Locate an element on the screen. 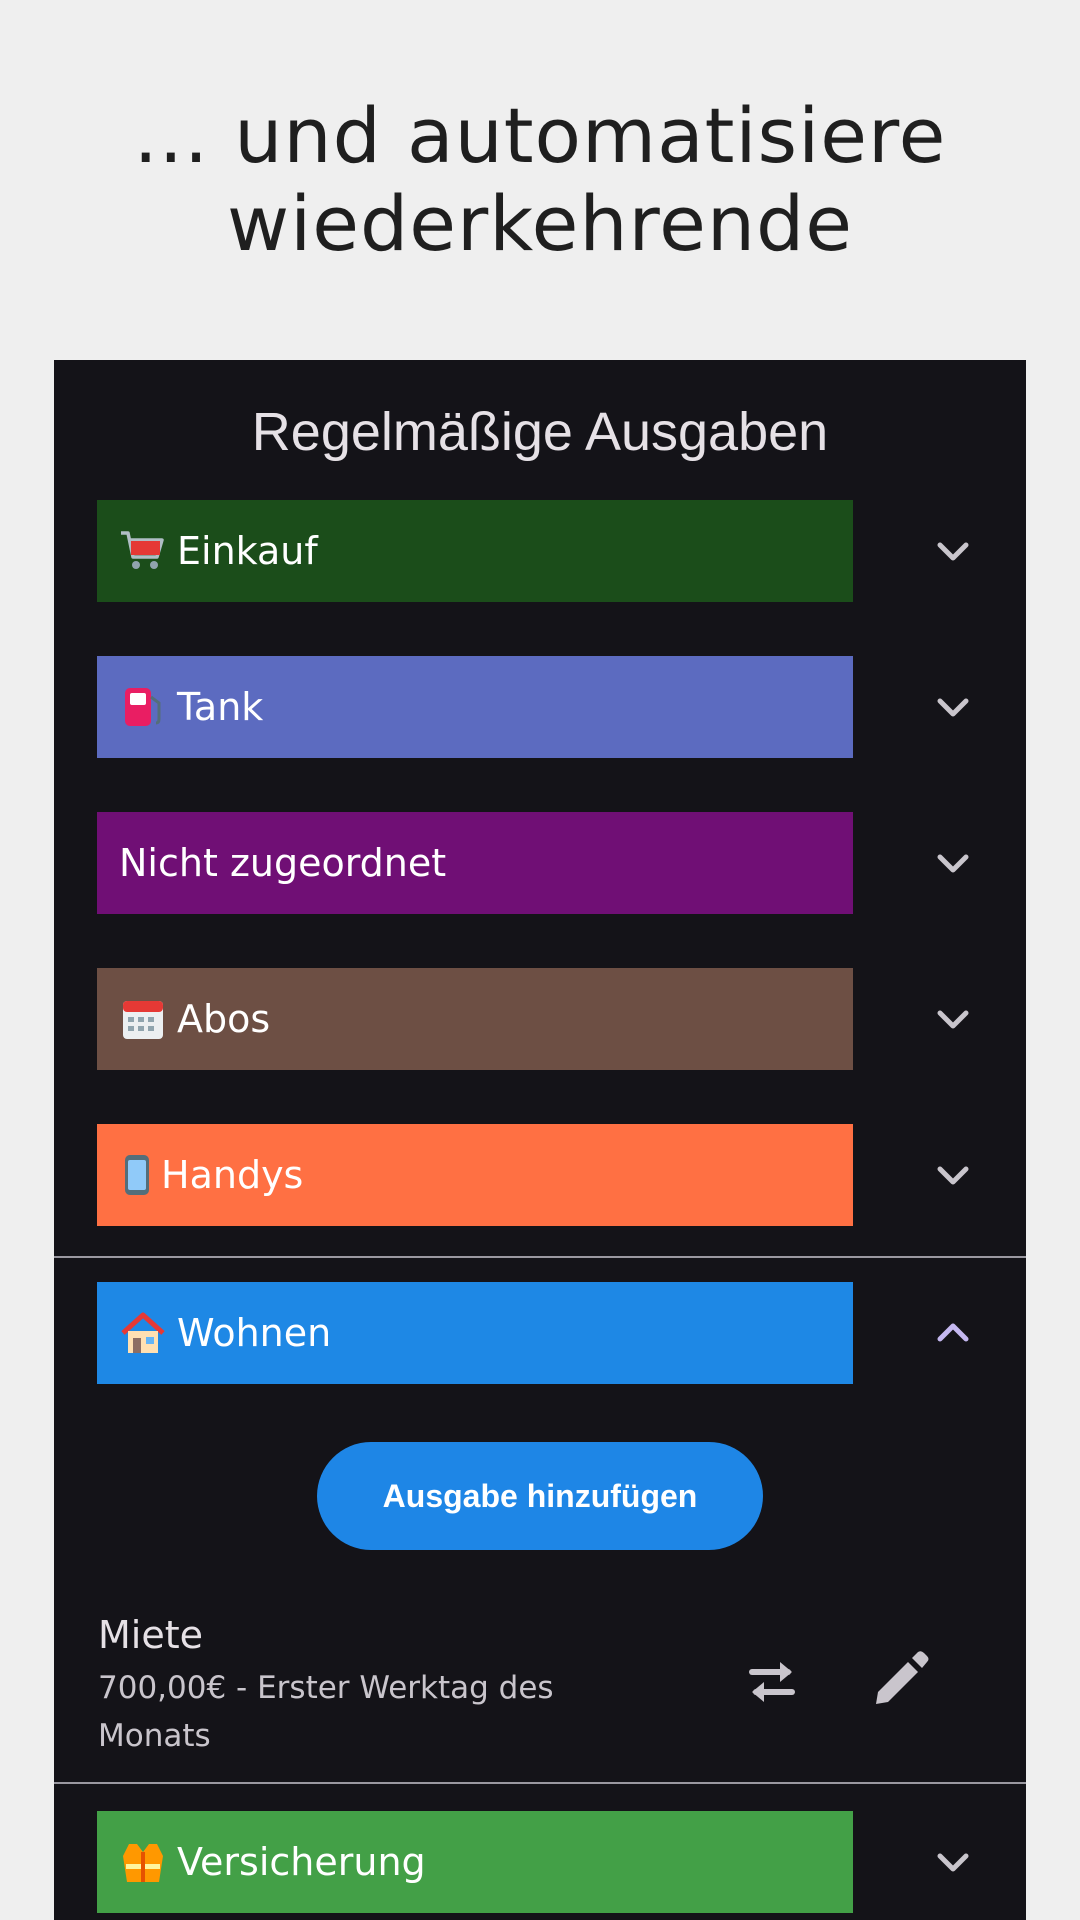  category-row-nicht-zugeordnet: Nicht zugeordnet is located at coordinates (561, 863).